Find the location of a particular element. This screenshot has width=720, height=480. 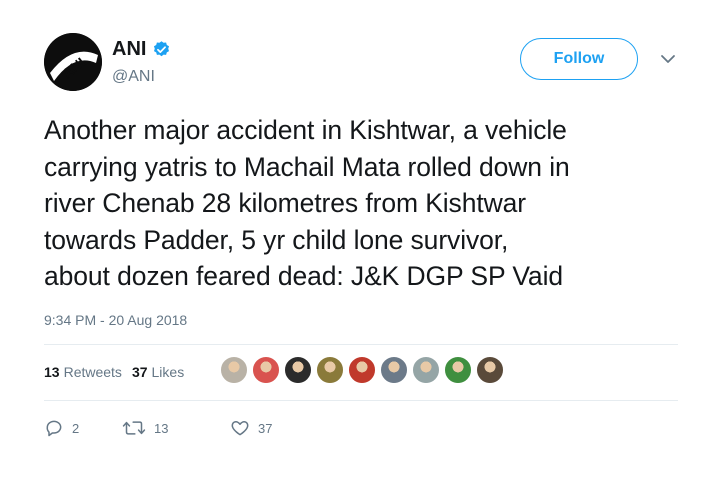

like-button: 37 is located at coordinates (251, 428).